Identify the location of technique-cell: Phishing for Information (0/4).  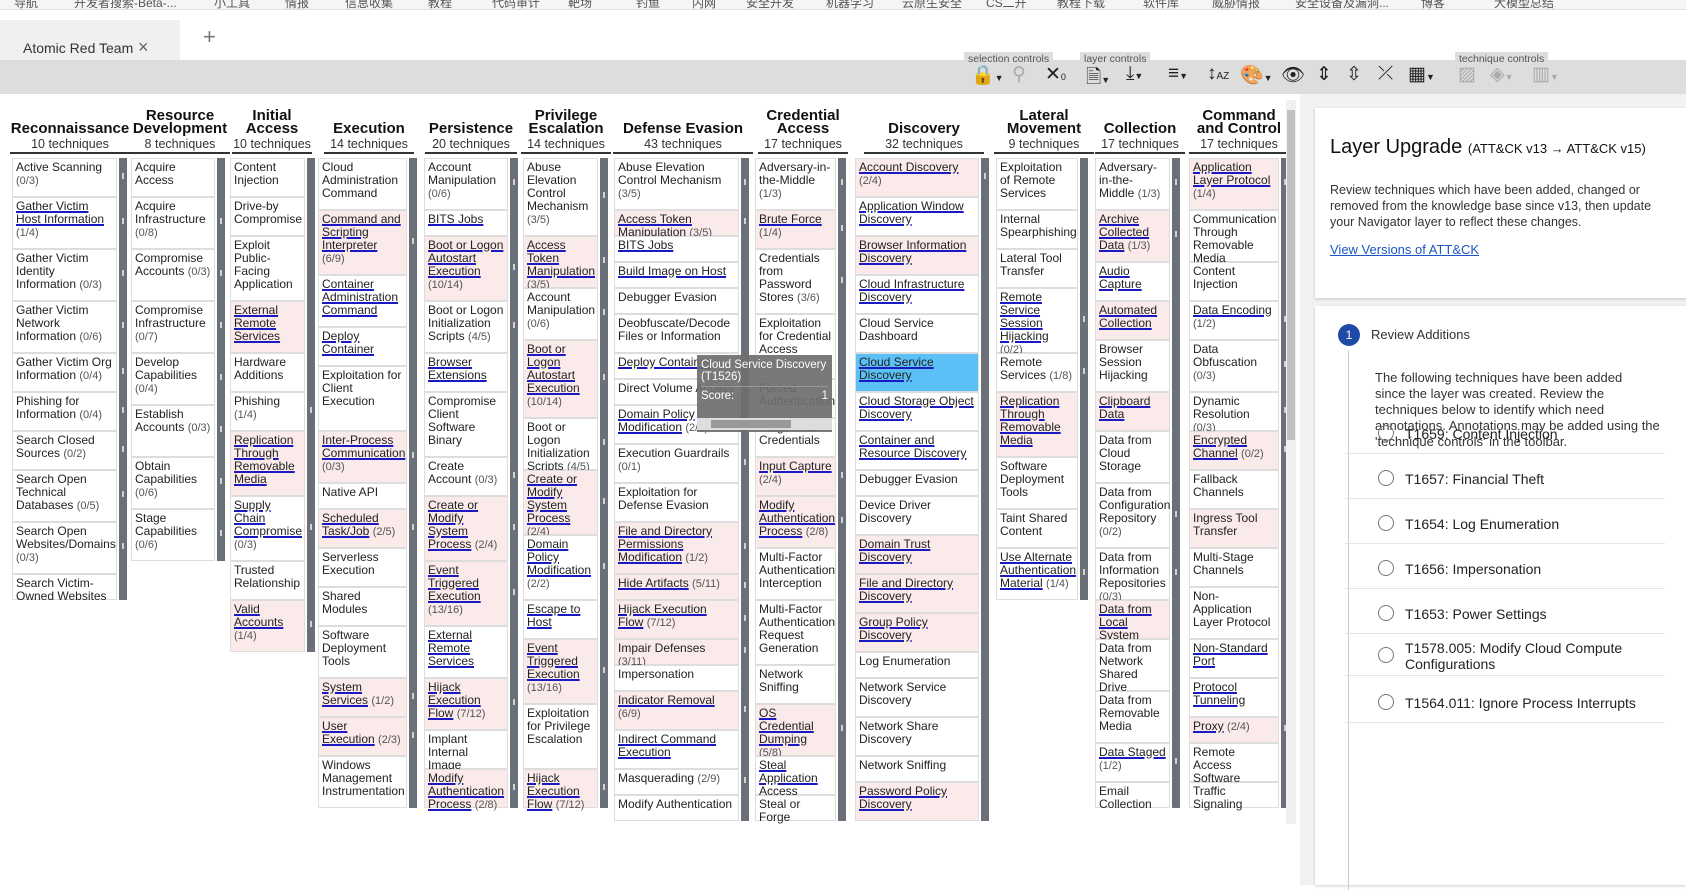
(64, 411).